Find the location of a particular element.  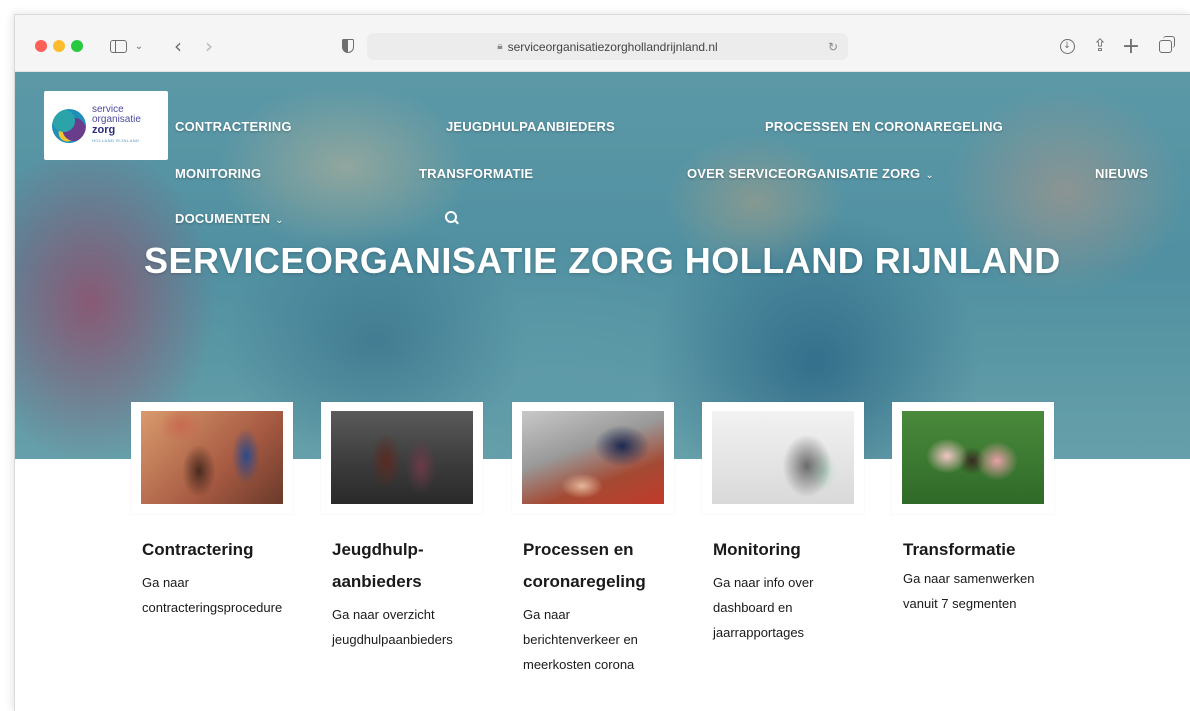

card-title: Jeugdhulp-aanbieders is located at coordinates (392, 566).